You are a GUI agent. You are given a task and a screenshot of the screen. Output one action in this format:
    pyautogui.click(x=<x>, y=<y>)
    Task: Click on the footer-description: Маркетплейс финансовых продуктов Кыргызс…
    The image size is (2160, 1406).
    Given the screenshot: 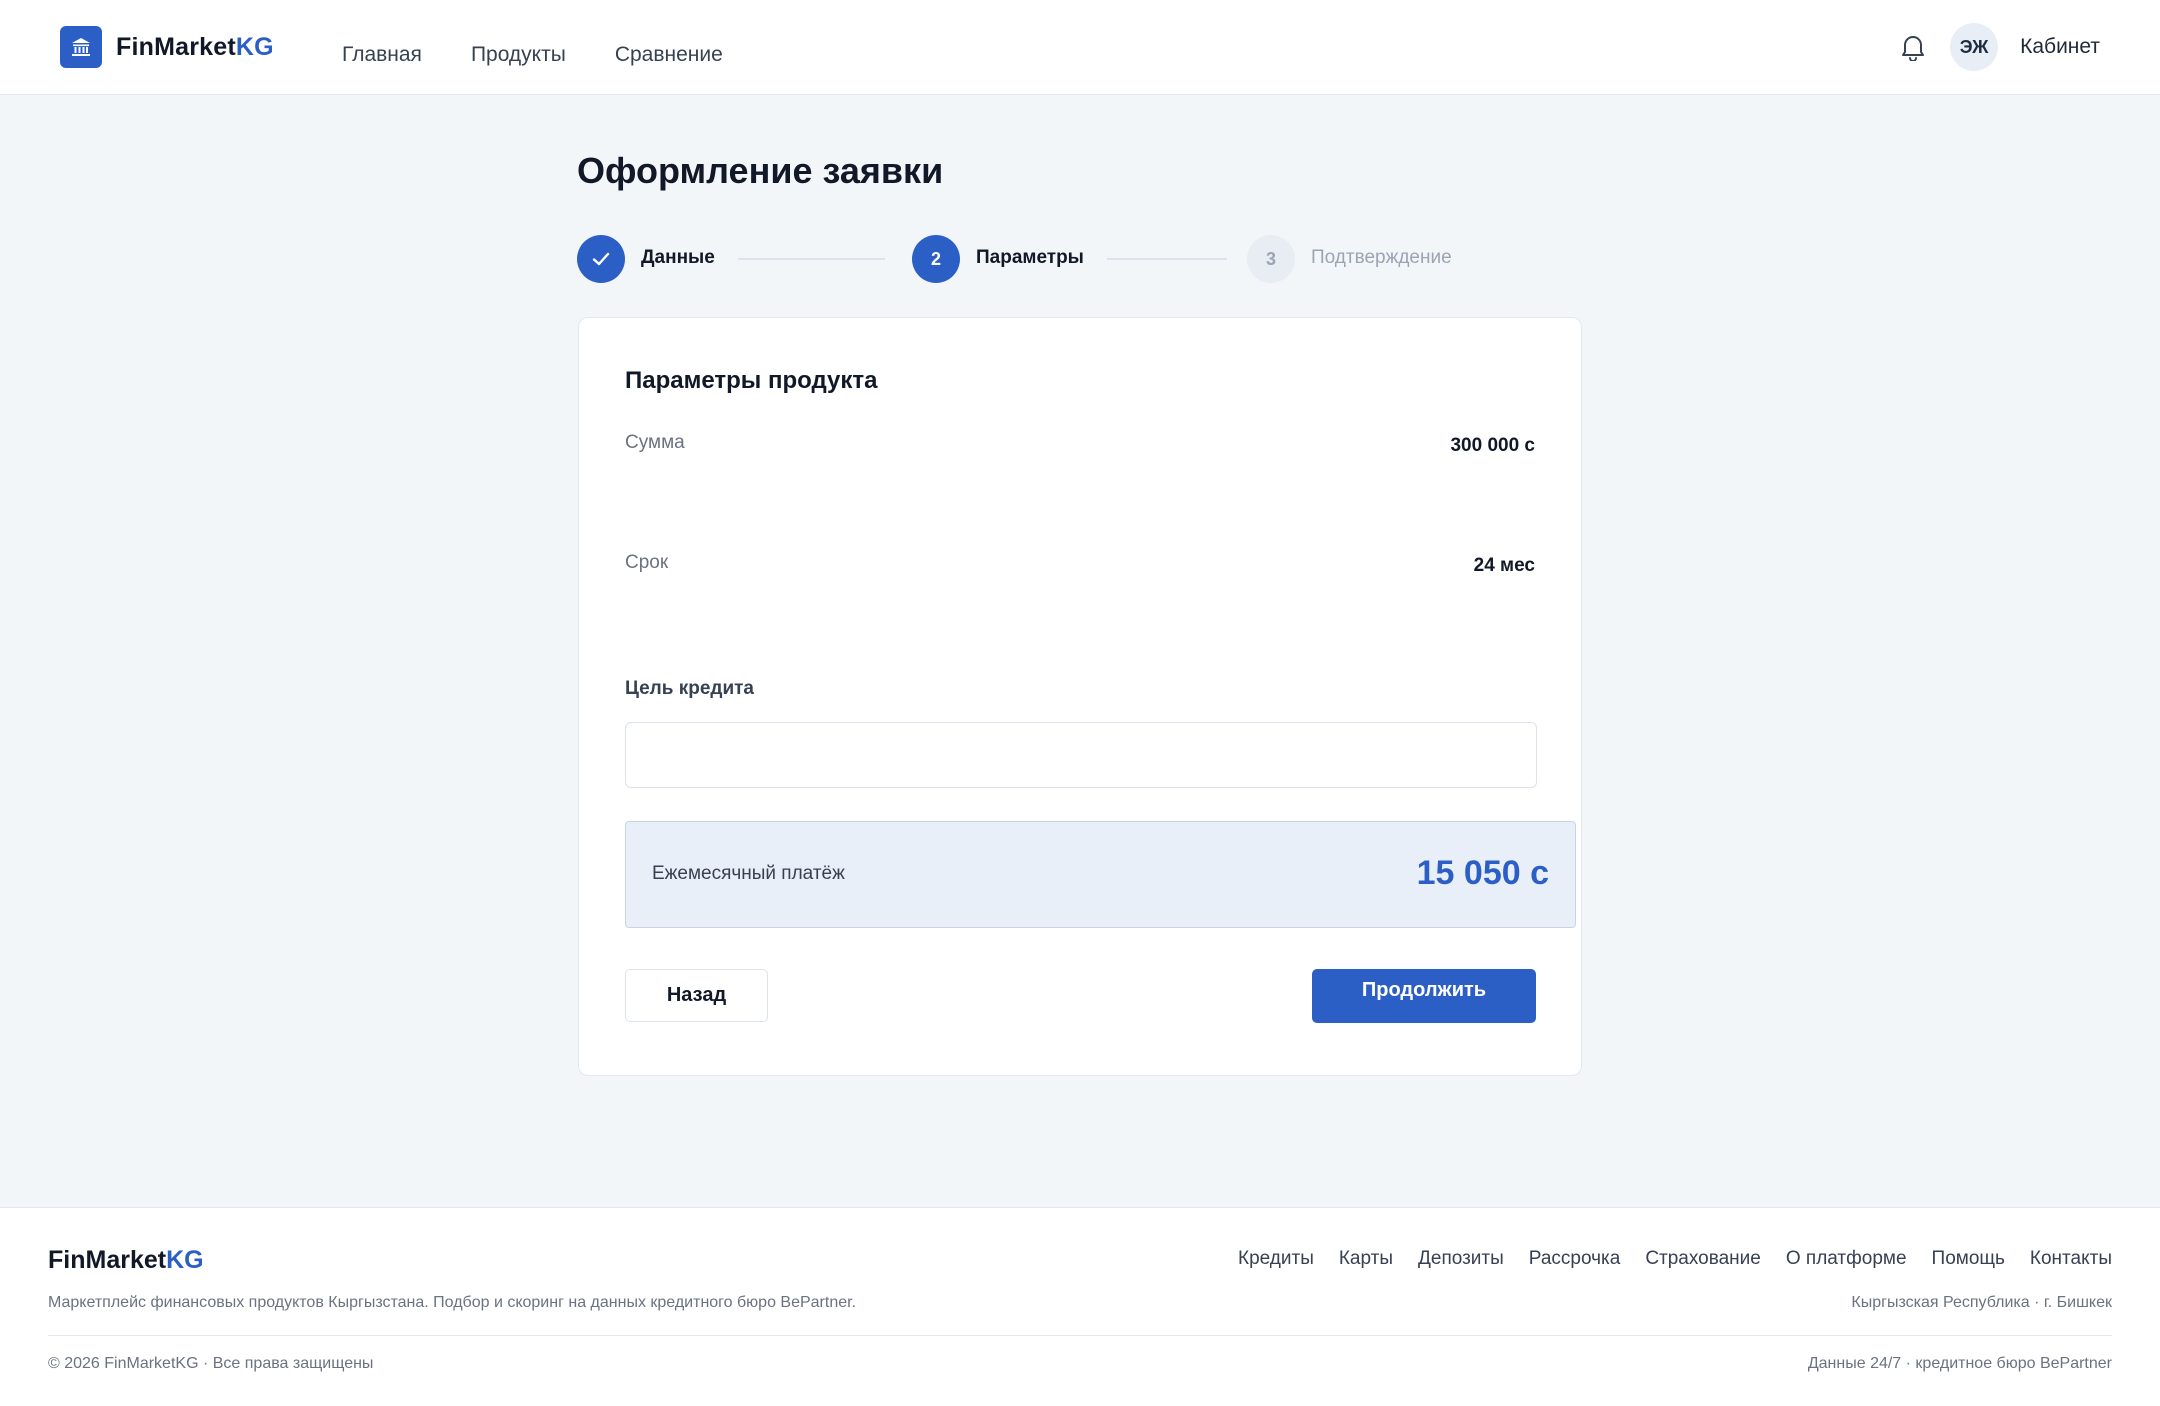 What is the action you would take?
    pyautogui.click(x=452, y=1302)
    